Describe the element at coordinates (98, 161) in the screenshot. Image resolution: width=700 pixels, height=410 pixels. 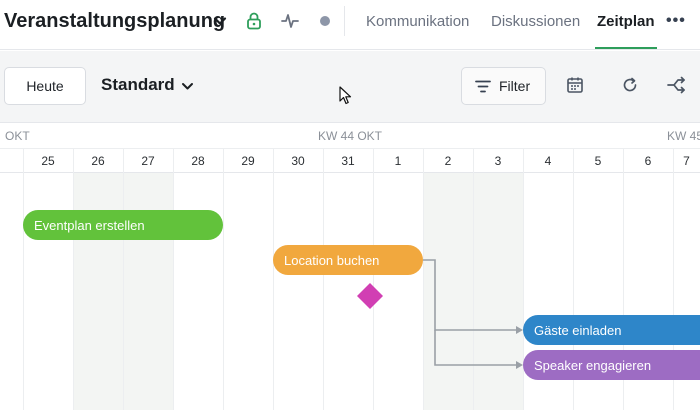
I see `day-label: 26` at that location.